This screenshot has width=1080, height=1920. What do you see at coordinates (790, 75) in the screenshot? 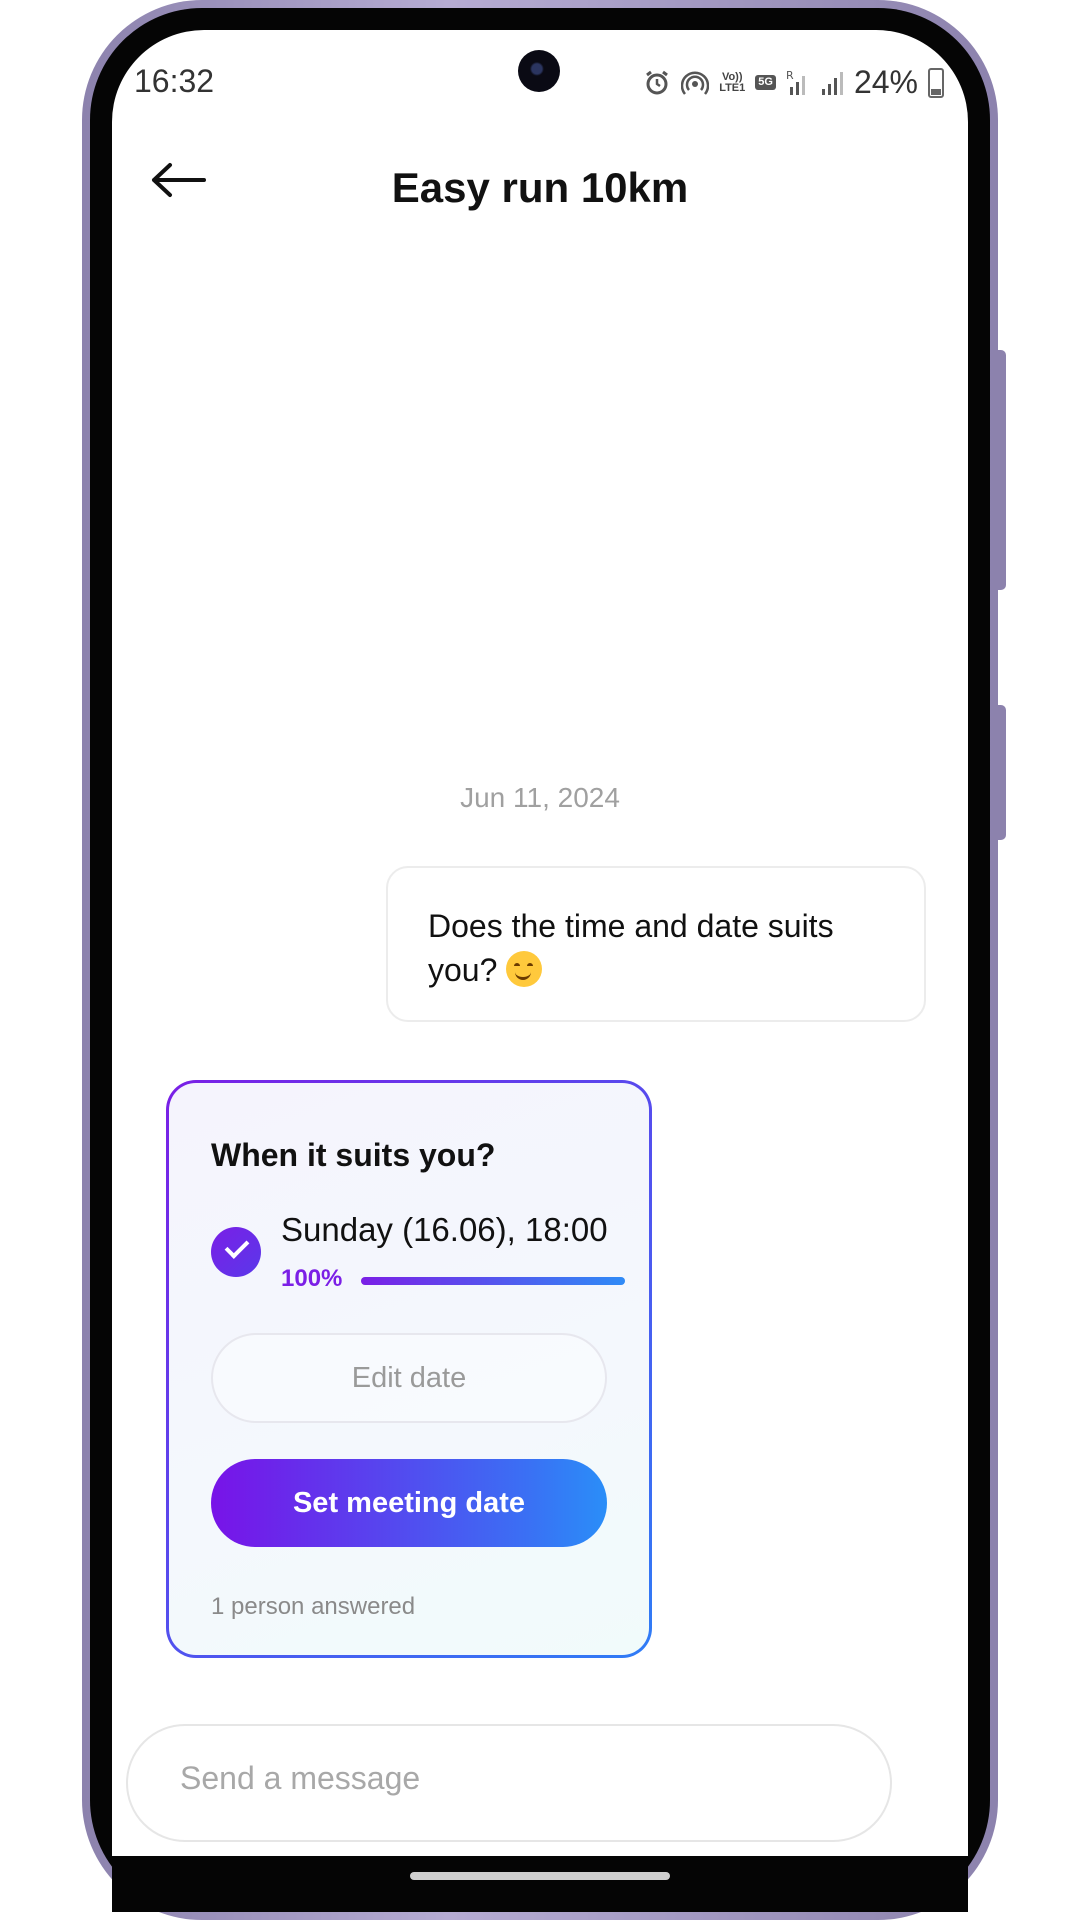
I see `svg-text: R` at bounding box center [790, 75].